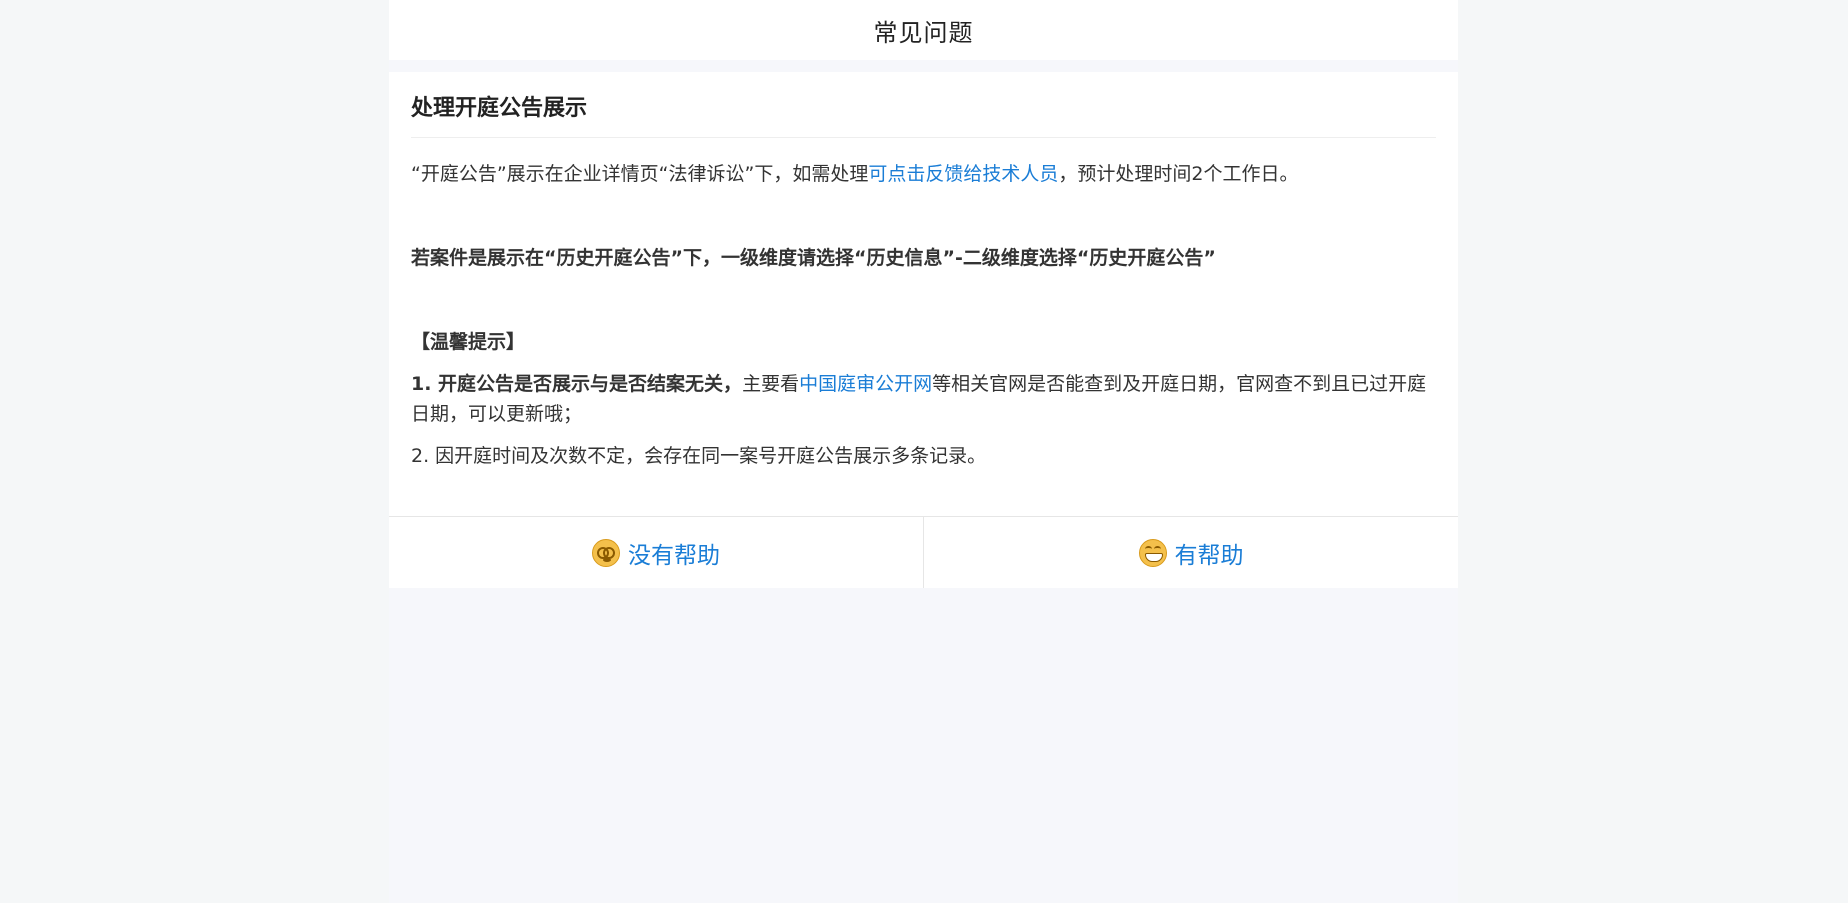 The image size is (1848, 903). What do you see at coordinates (865, 384) in the screenshot?
I see `court-trial-link: 中国庭审公开网` at bounding box center [865, 384].